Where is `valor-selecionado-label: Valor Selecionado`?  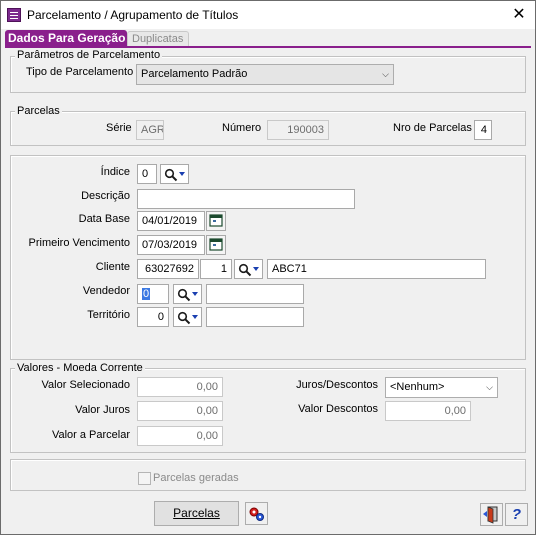
valor-selecionado-label: Valor Selecionado is located at coordinates (85, 385).